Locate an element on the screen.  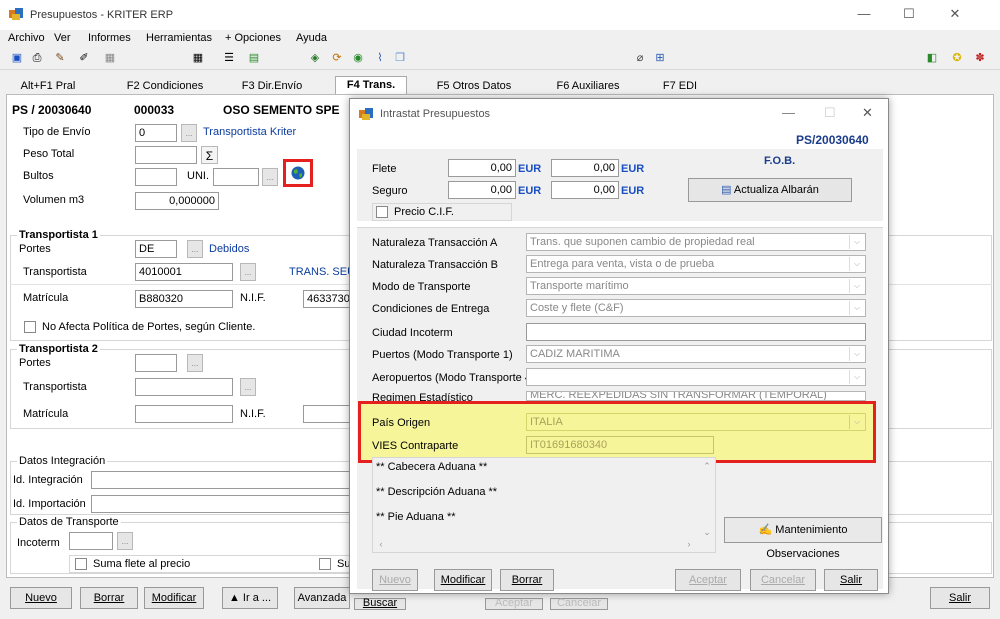
nif-2-input is located at coordinates (328, 414).